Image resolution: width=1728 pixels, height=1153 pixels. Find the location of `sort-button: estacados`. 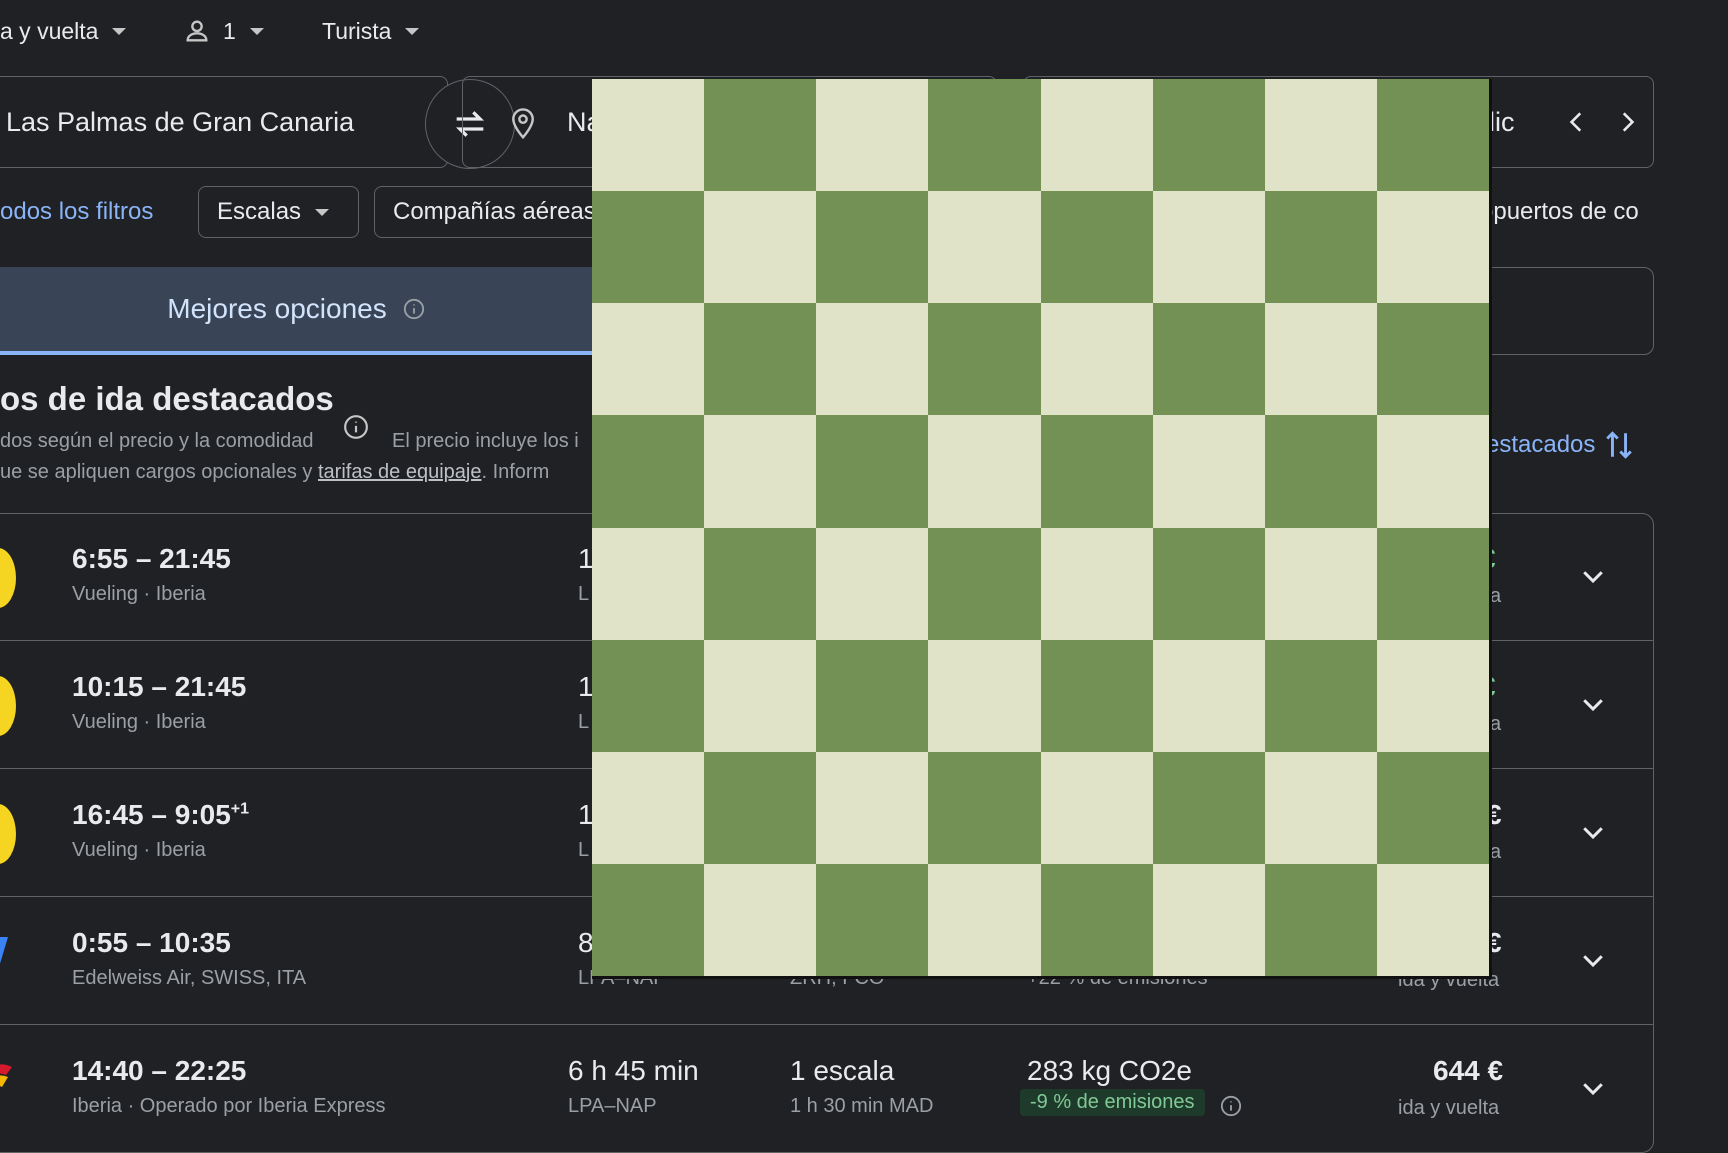

sort-button: estacados is located at coordinates (1560, 445).